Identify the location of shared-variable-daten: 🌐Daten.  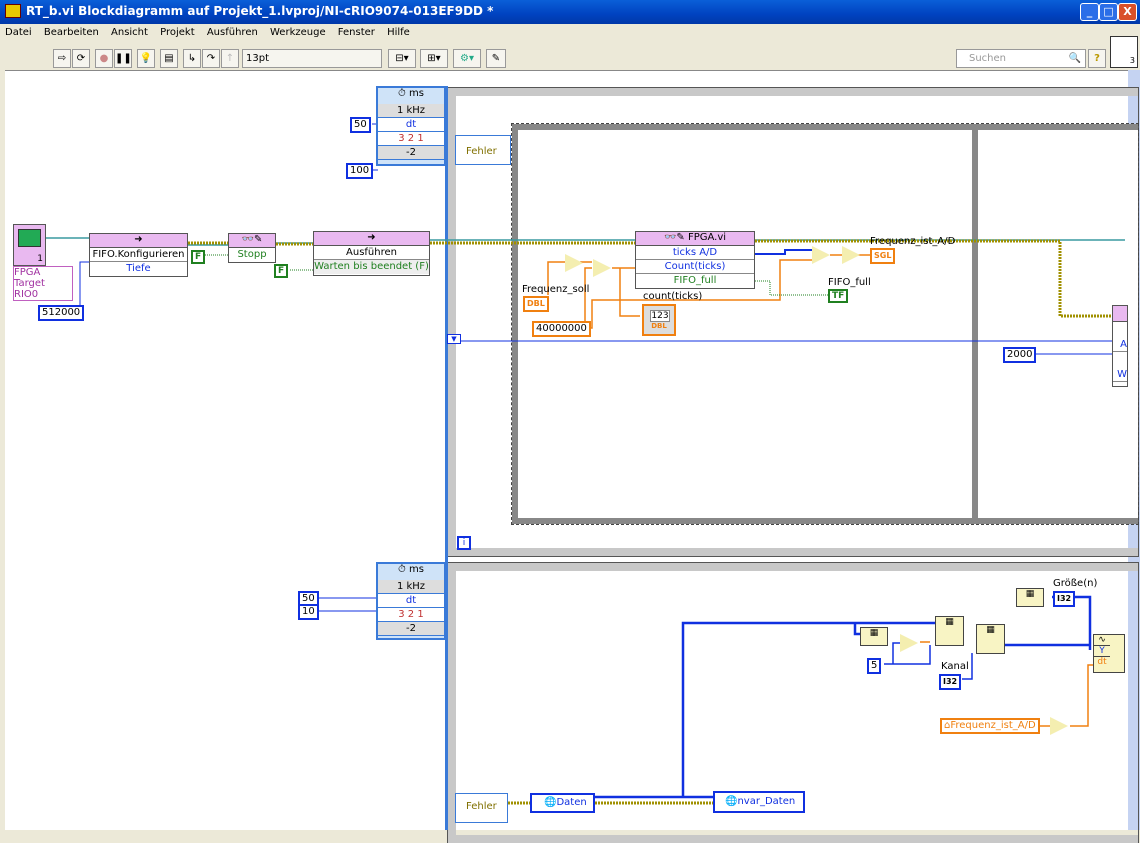
(562, 803).